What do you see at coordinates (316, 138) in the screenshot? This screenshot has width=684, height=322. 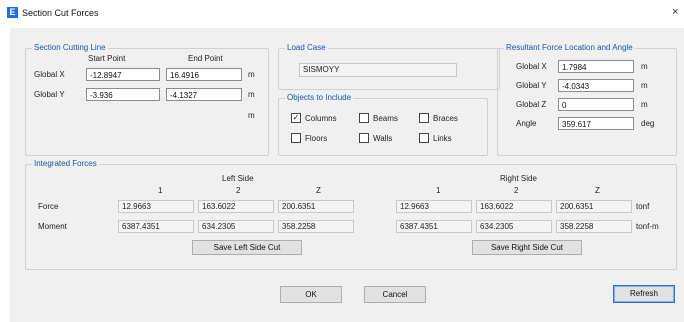 I see `floors-label: Floors` at bounding box center [316, 138].